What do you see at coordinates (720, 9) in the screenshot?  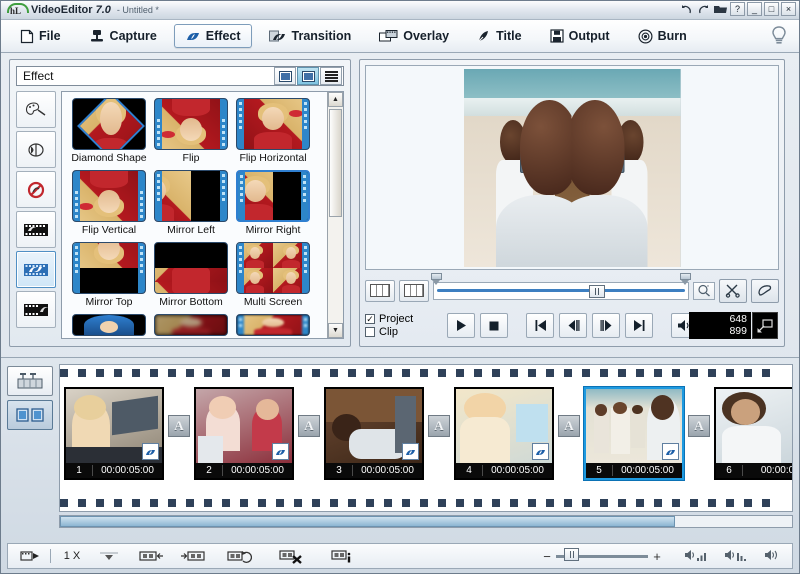 I see `open-folder-icon` at bounding box center [720, 9].